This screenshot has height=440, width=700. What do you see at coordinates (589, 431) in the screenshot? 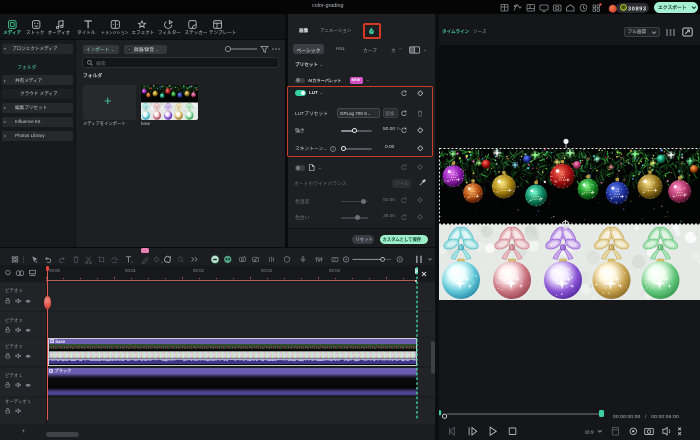
I see `svg-text: 16:9` at bounding box center [589, 431].